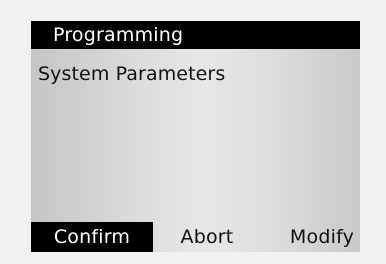 This screenshot has height=264, width=386. I want to click on screen-title: Programming, so click(195, 35).